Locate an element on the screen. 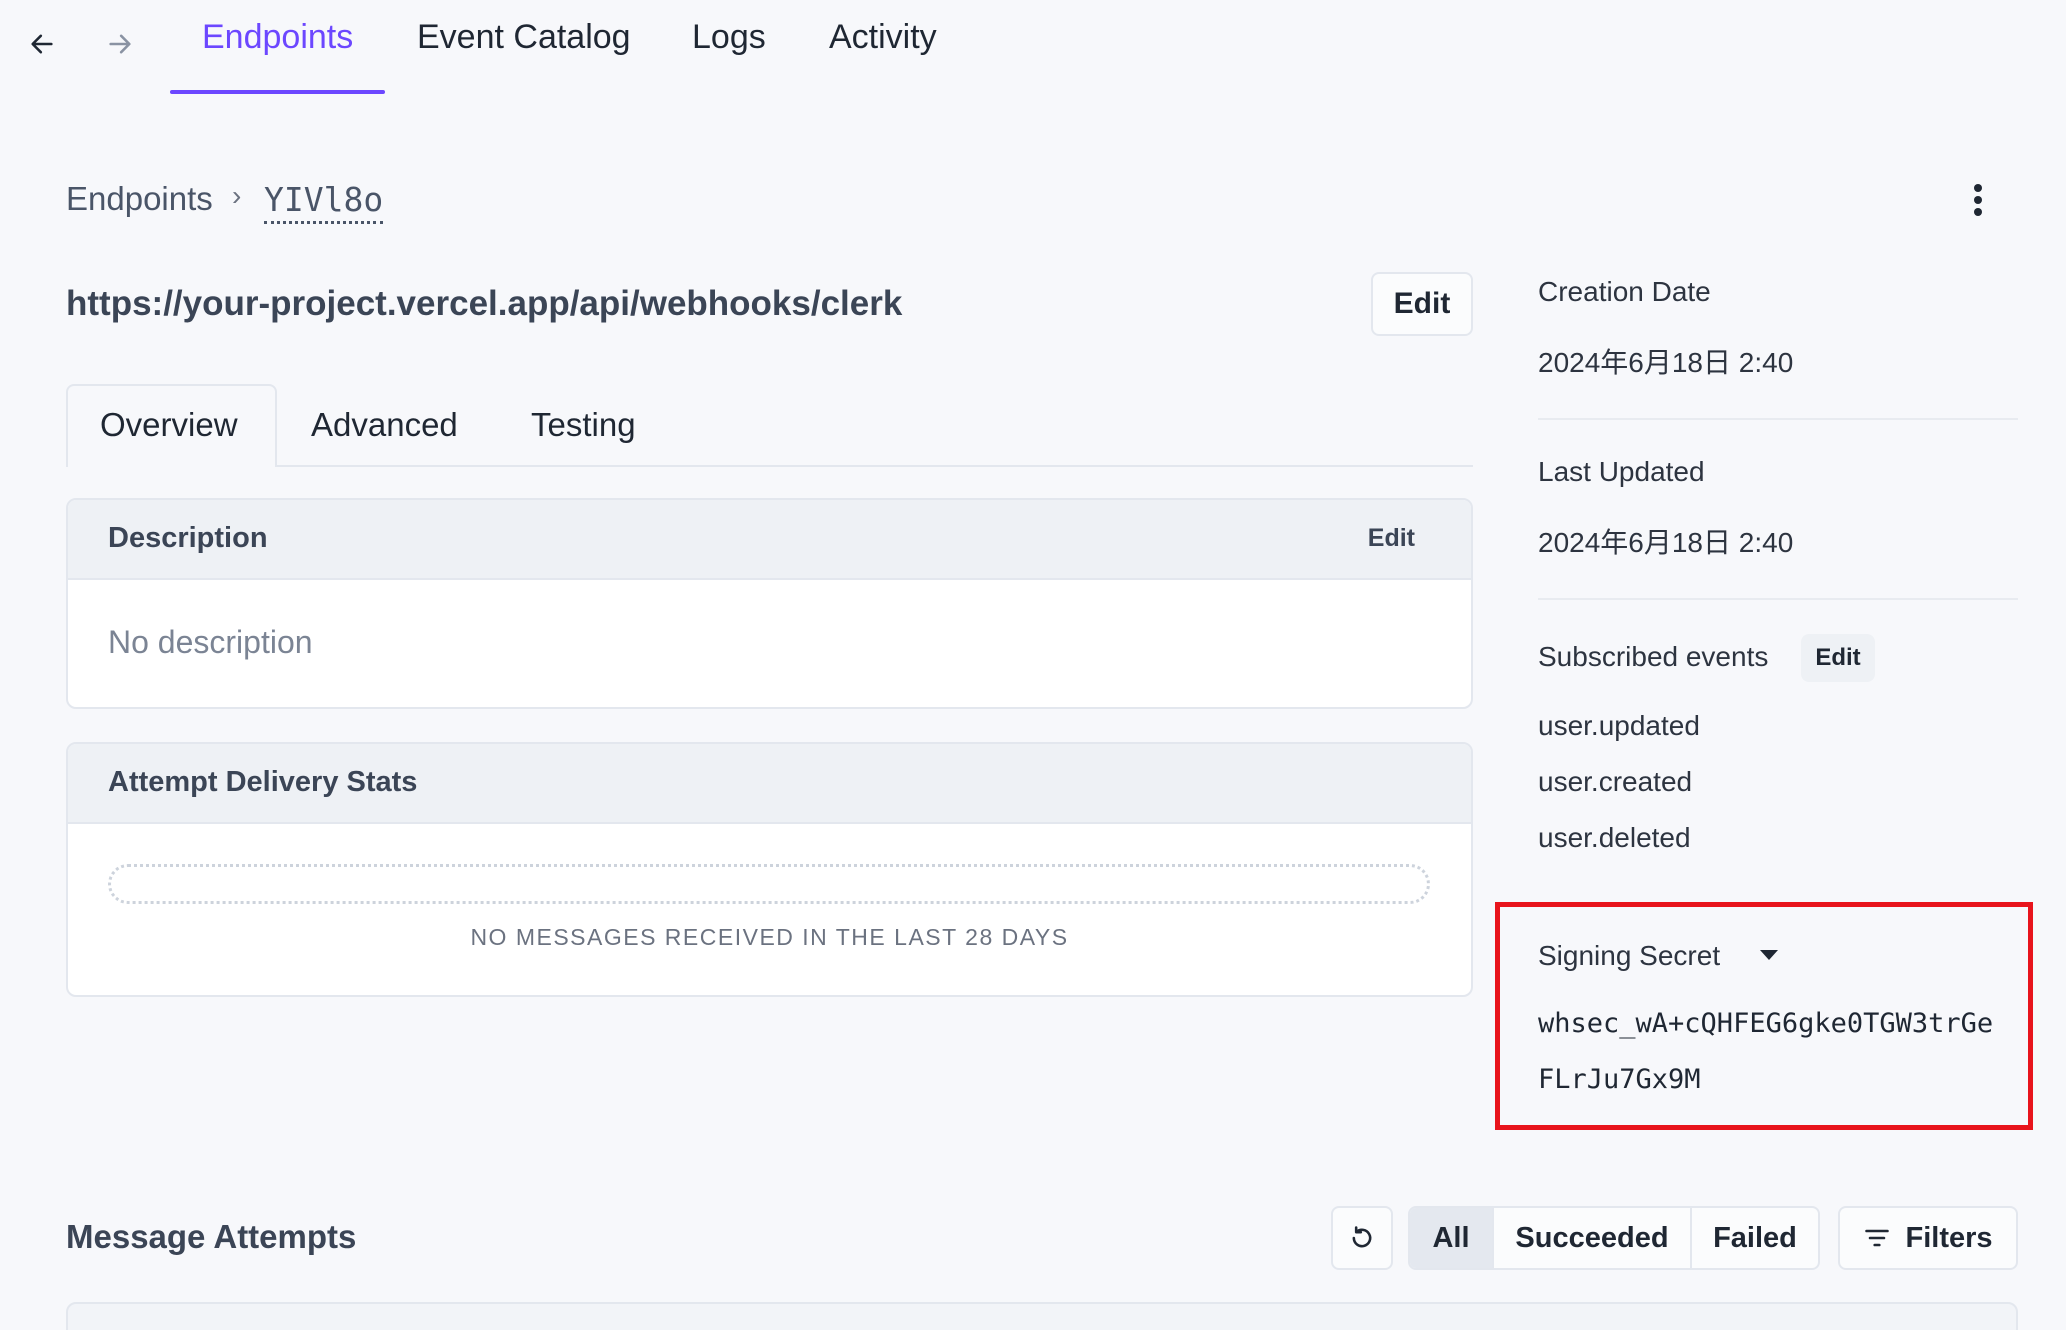 The image size is (2066, 1330). tab-event-catalog: Event Catalog is located at coordinates (524, 37).